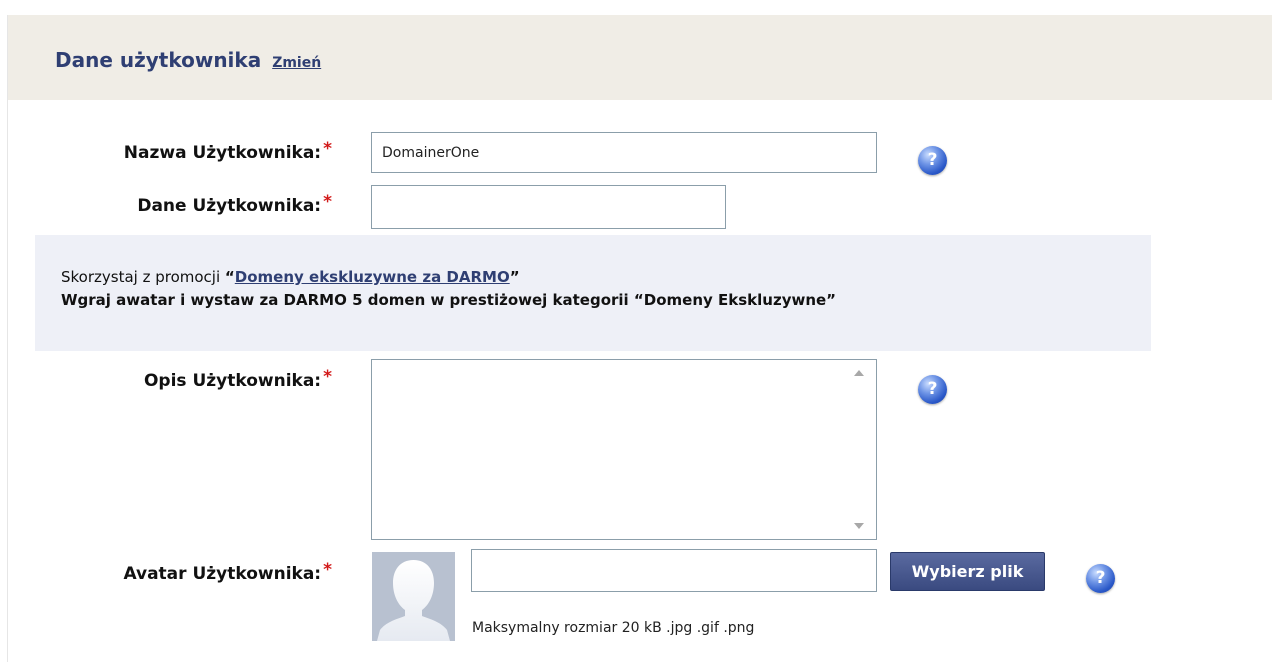 This screenshot has width=1272, height=662. Describe the element at coordinates (613, 628) in the screenshot. I see `avatar-size-hint: Maksymalny rozmiar 20 kB .jpg .gif .png` at that location.